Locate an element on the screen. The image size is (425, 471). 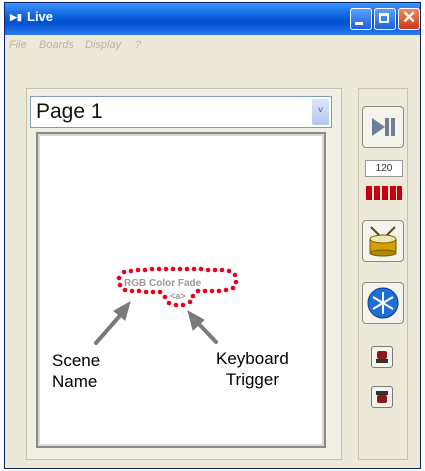
drum-icon is located at coordinates (383, 241).